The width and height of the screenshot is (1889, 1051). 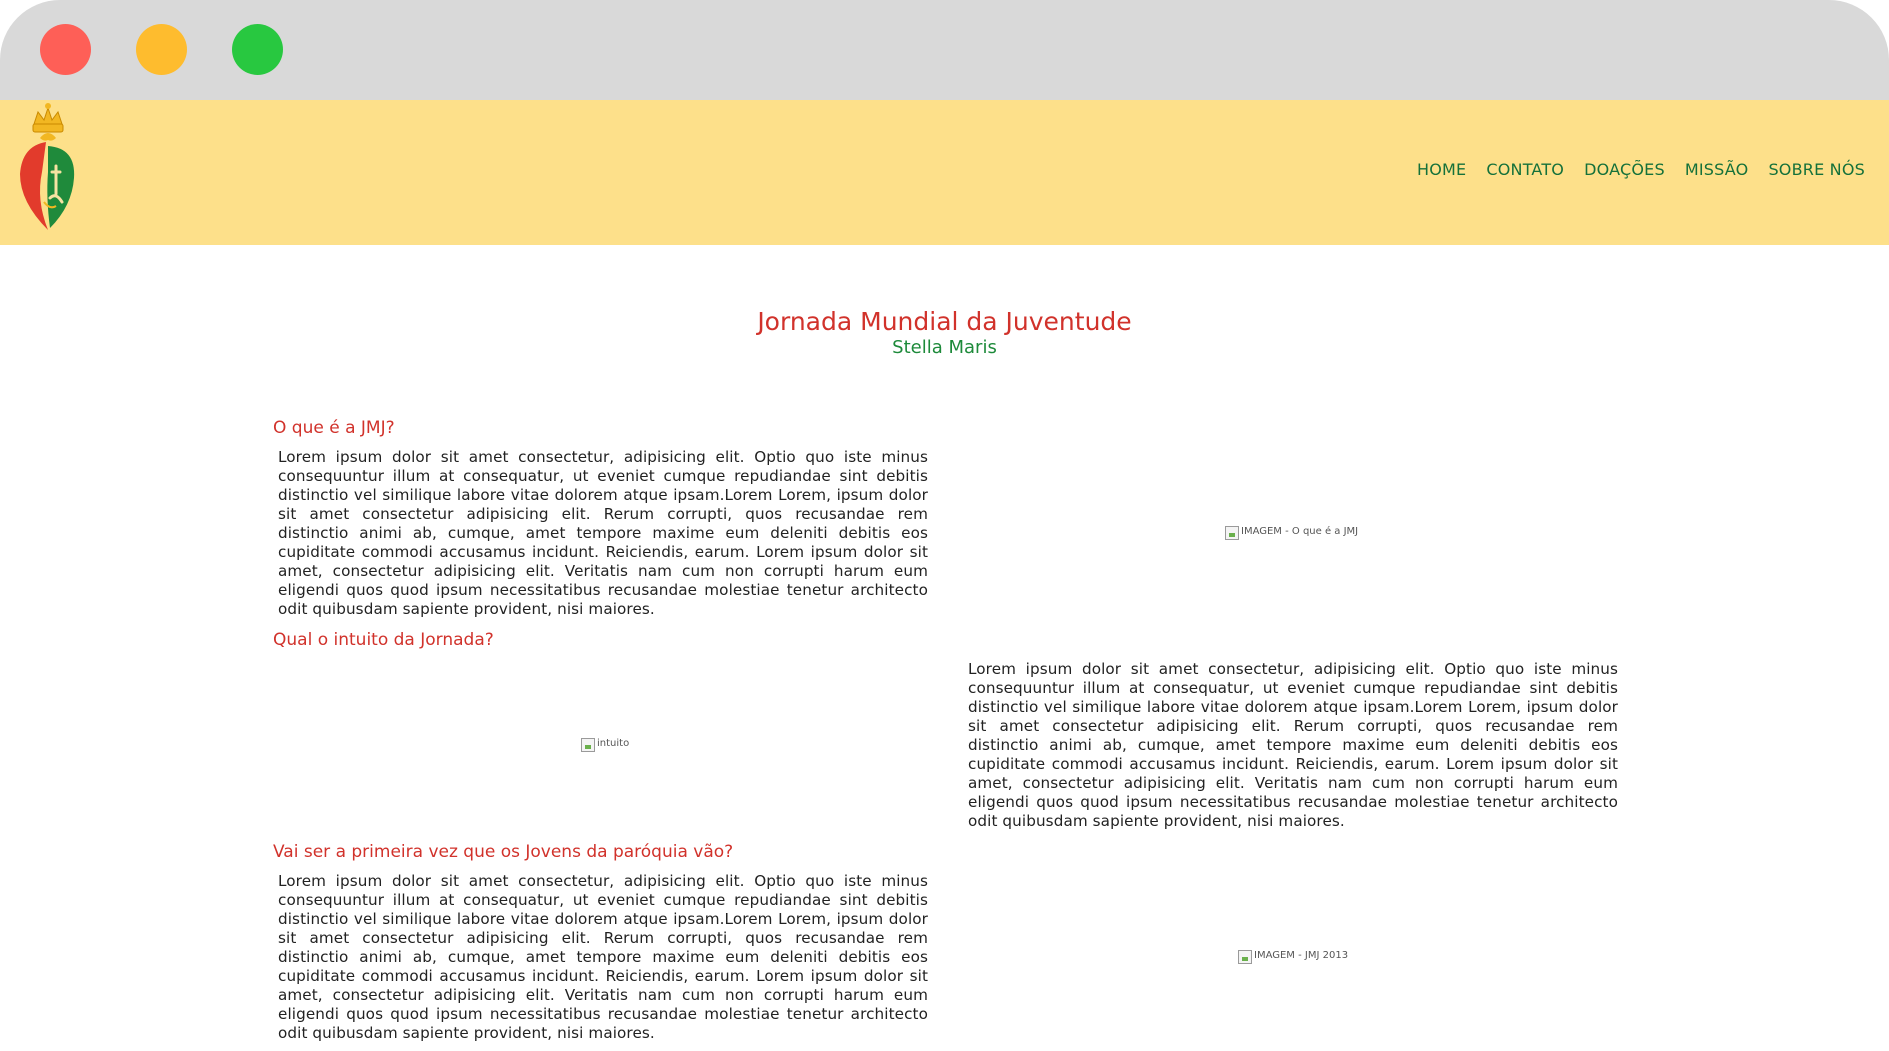 I want to click on nav-doacoes: DOAÇÕES, so click(x=1624, y=169).